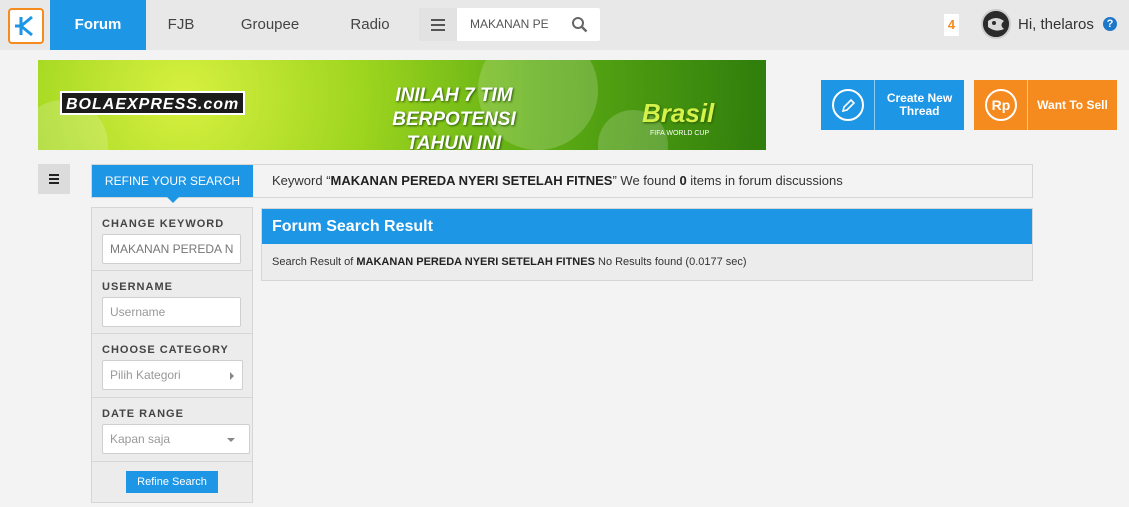 Image resolution: width=1129 pixels, height=507 pixels. Describe the element at coordinates (680, 133) in the screenshot. I see `banner-brand-sub: FIFA WORLD CUP` at that location.